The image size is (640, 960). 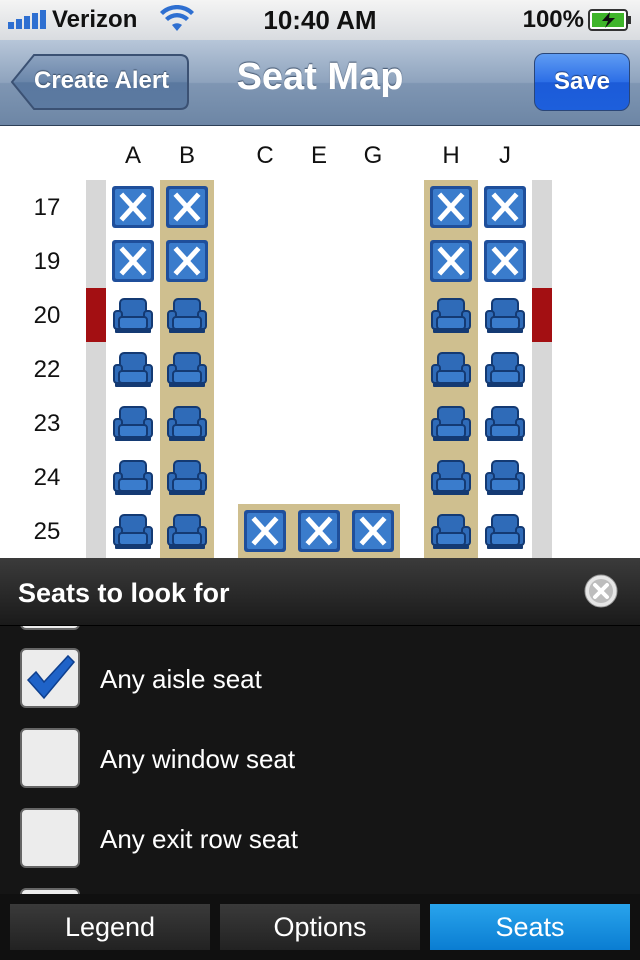 I want to click on seat-17A, so click(x=133, y=207).